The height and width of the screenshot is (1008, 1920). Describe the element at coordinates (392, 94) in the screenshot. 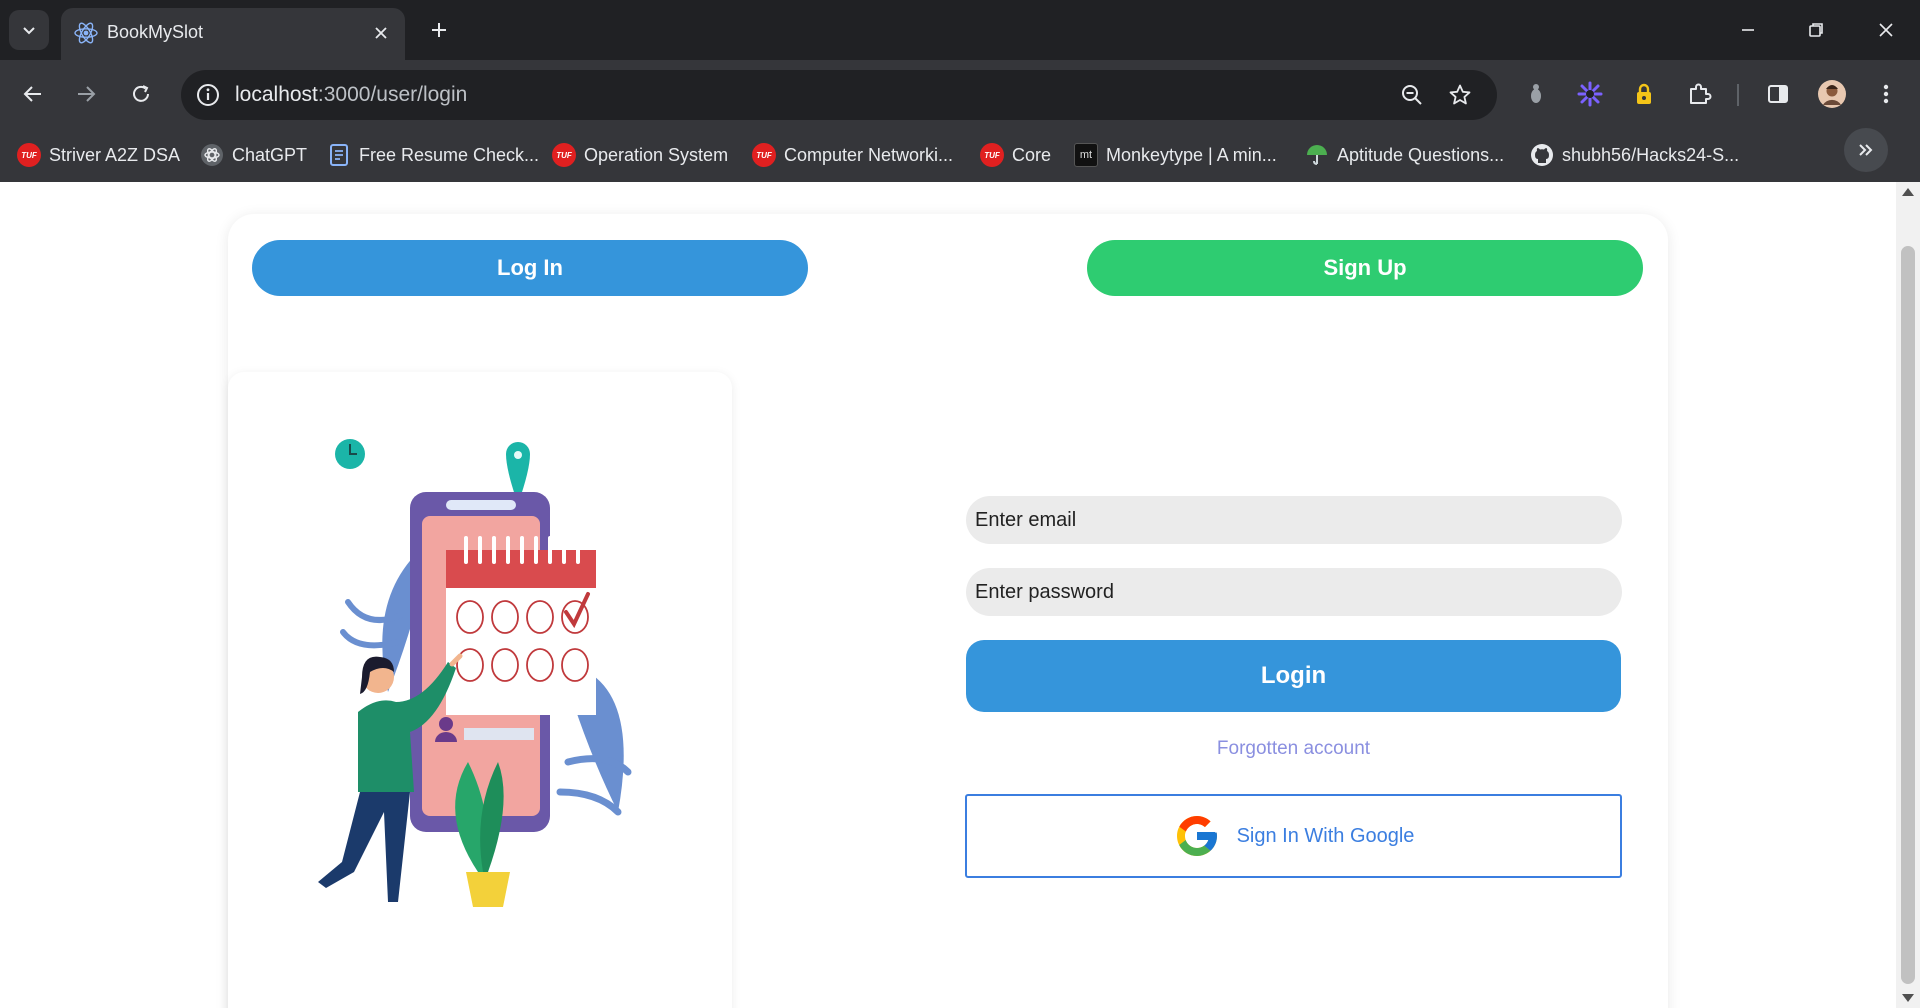

I see `url-path: :3000/user/login` at that location.